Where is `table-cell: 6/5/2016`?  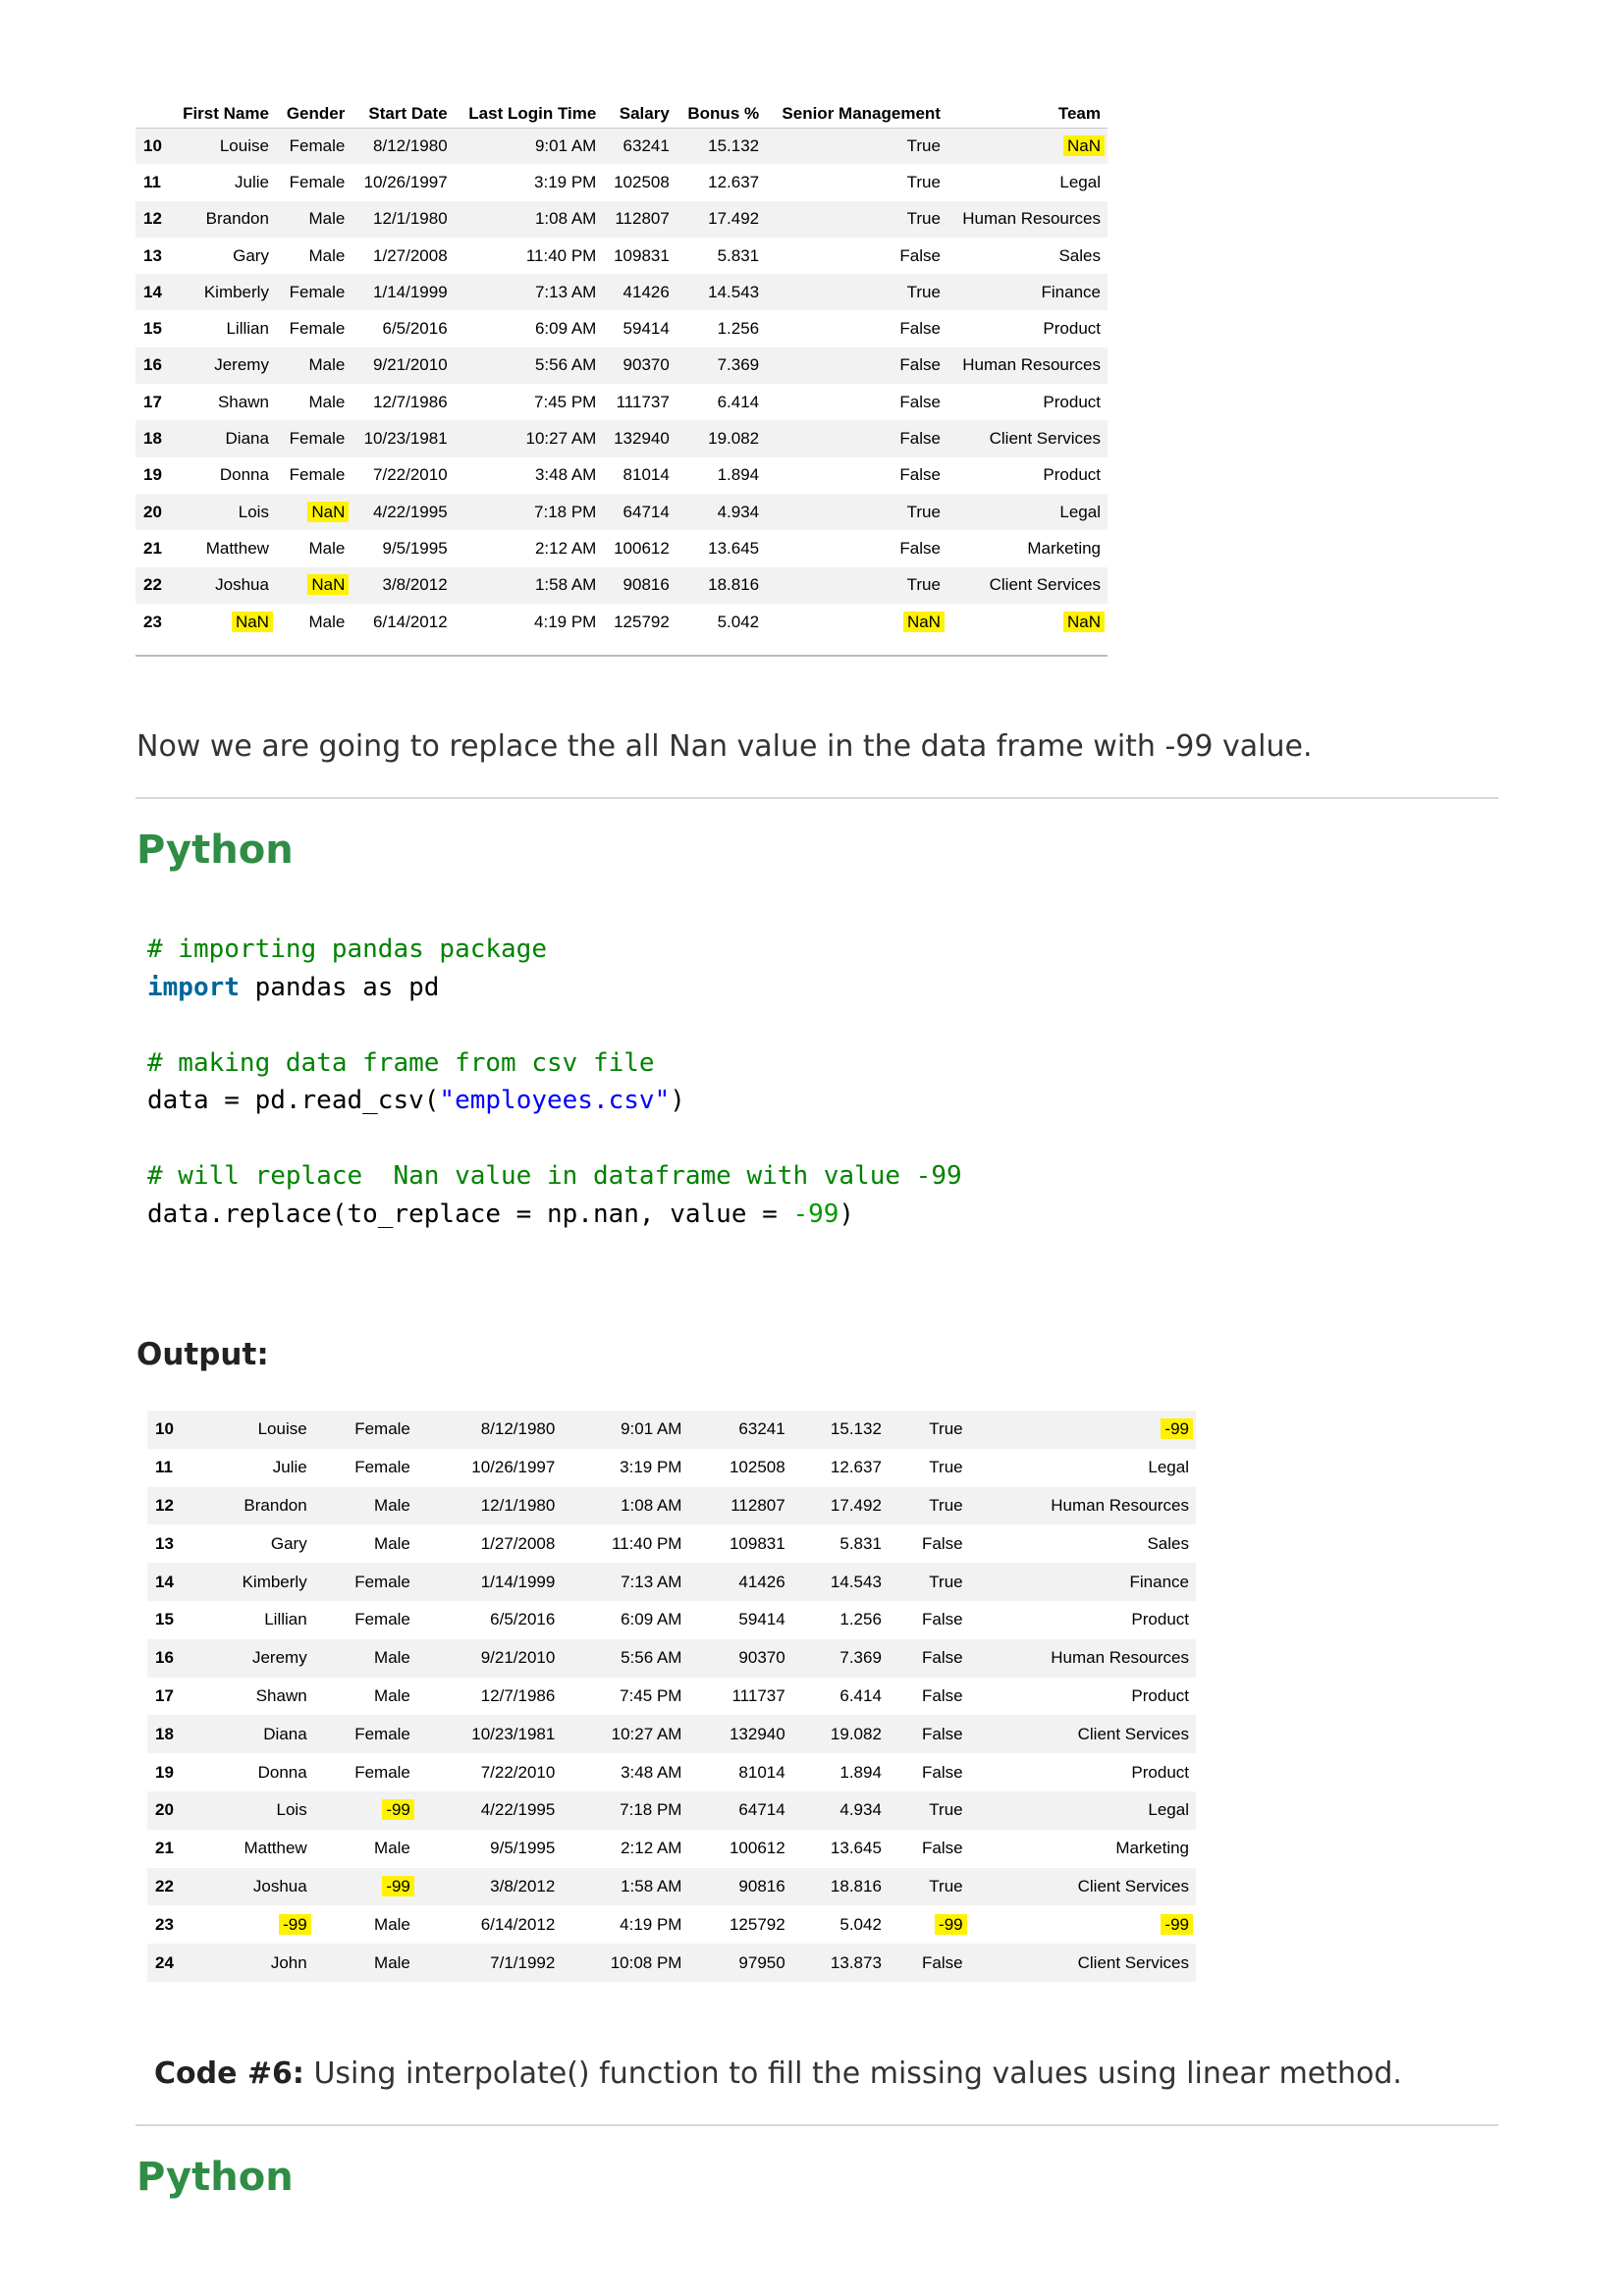
table-cell: 6/5/2016 is located at coordinates (523, 1619).